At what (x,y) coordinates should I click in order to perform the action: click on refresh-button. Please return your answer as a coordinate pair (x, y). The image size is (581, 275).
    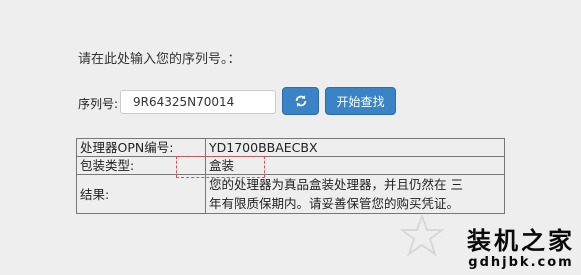
    Looking at the image, I should click on (300, 101).